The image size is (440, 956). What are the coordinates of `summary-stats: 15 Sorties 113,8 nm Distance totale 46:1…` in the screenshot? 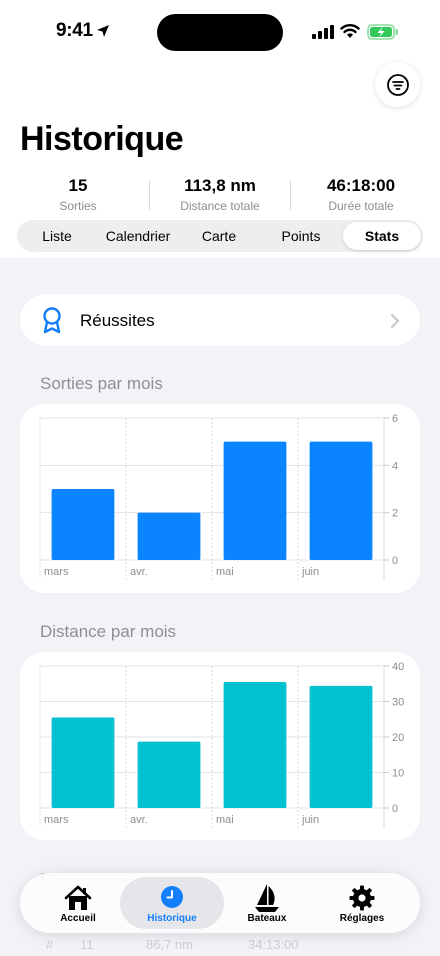 It's located at (220, 196).